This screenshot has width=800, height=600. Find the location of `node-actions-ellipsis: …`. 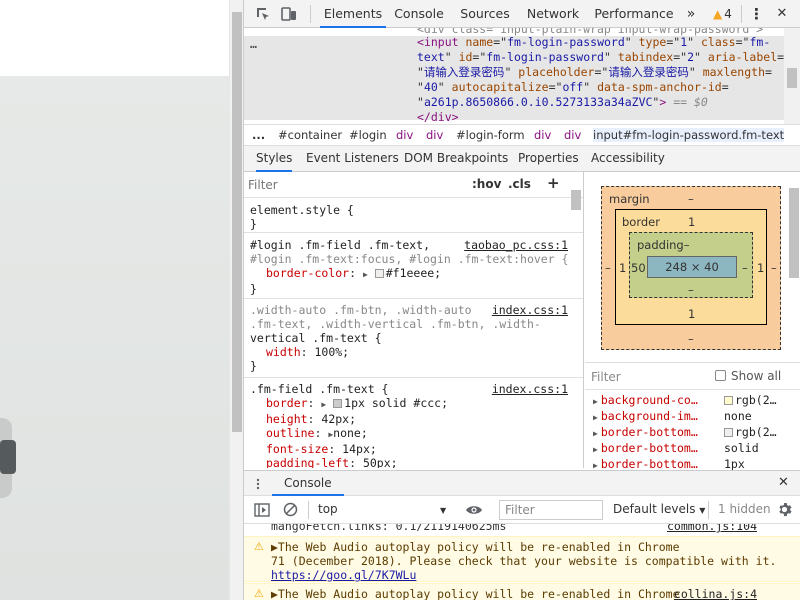

node-actions-ellipsis: … is located at coordinates (253, 44).